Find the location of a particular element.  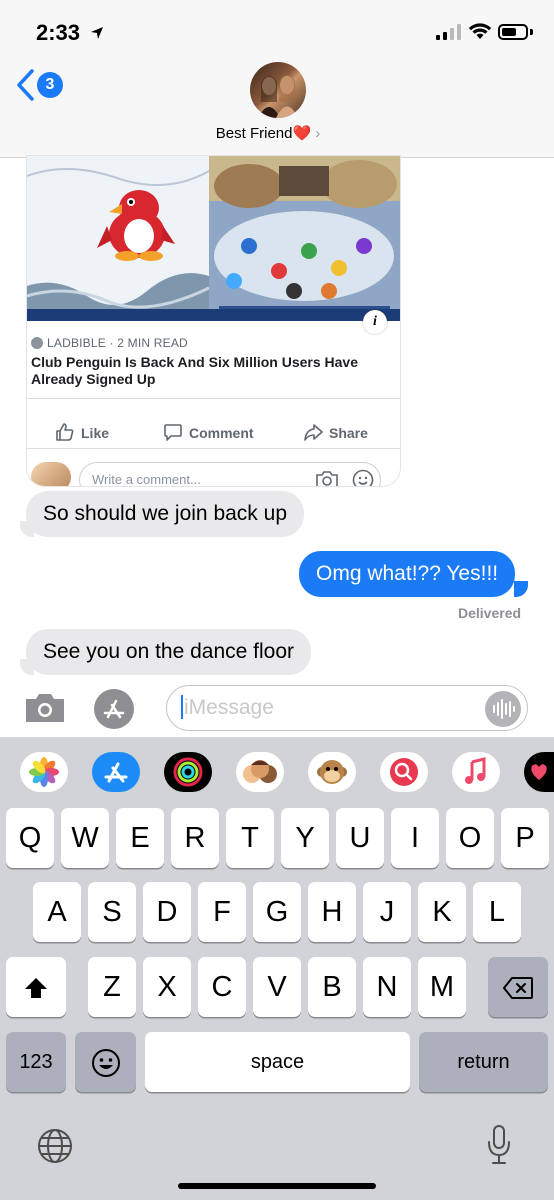

photos-icon is located at coordinates (44, 772).